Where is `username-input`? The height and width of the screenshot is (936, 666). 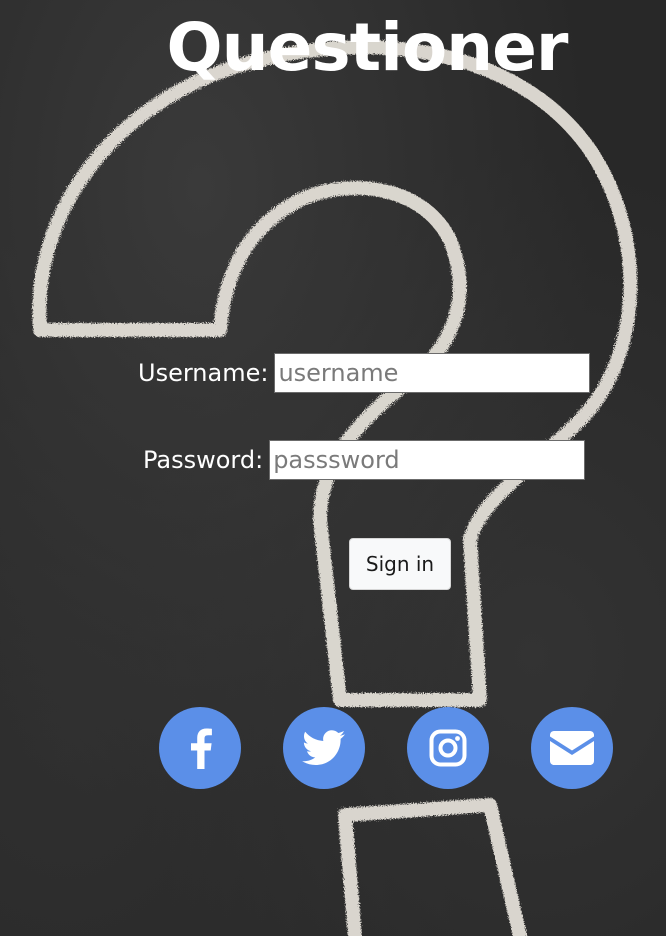 username-input is located at coordinates (432, 373).